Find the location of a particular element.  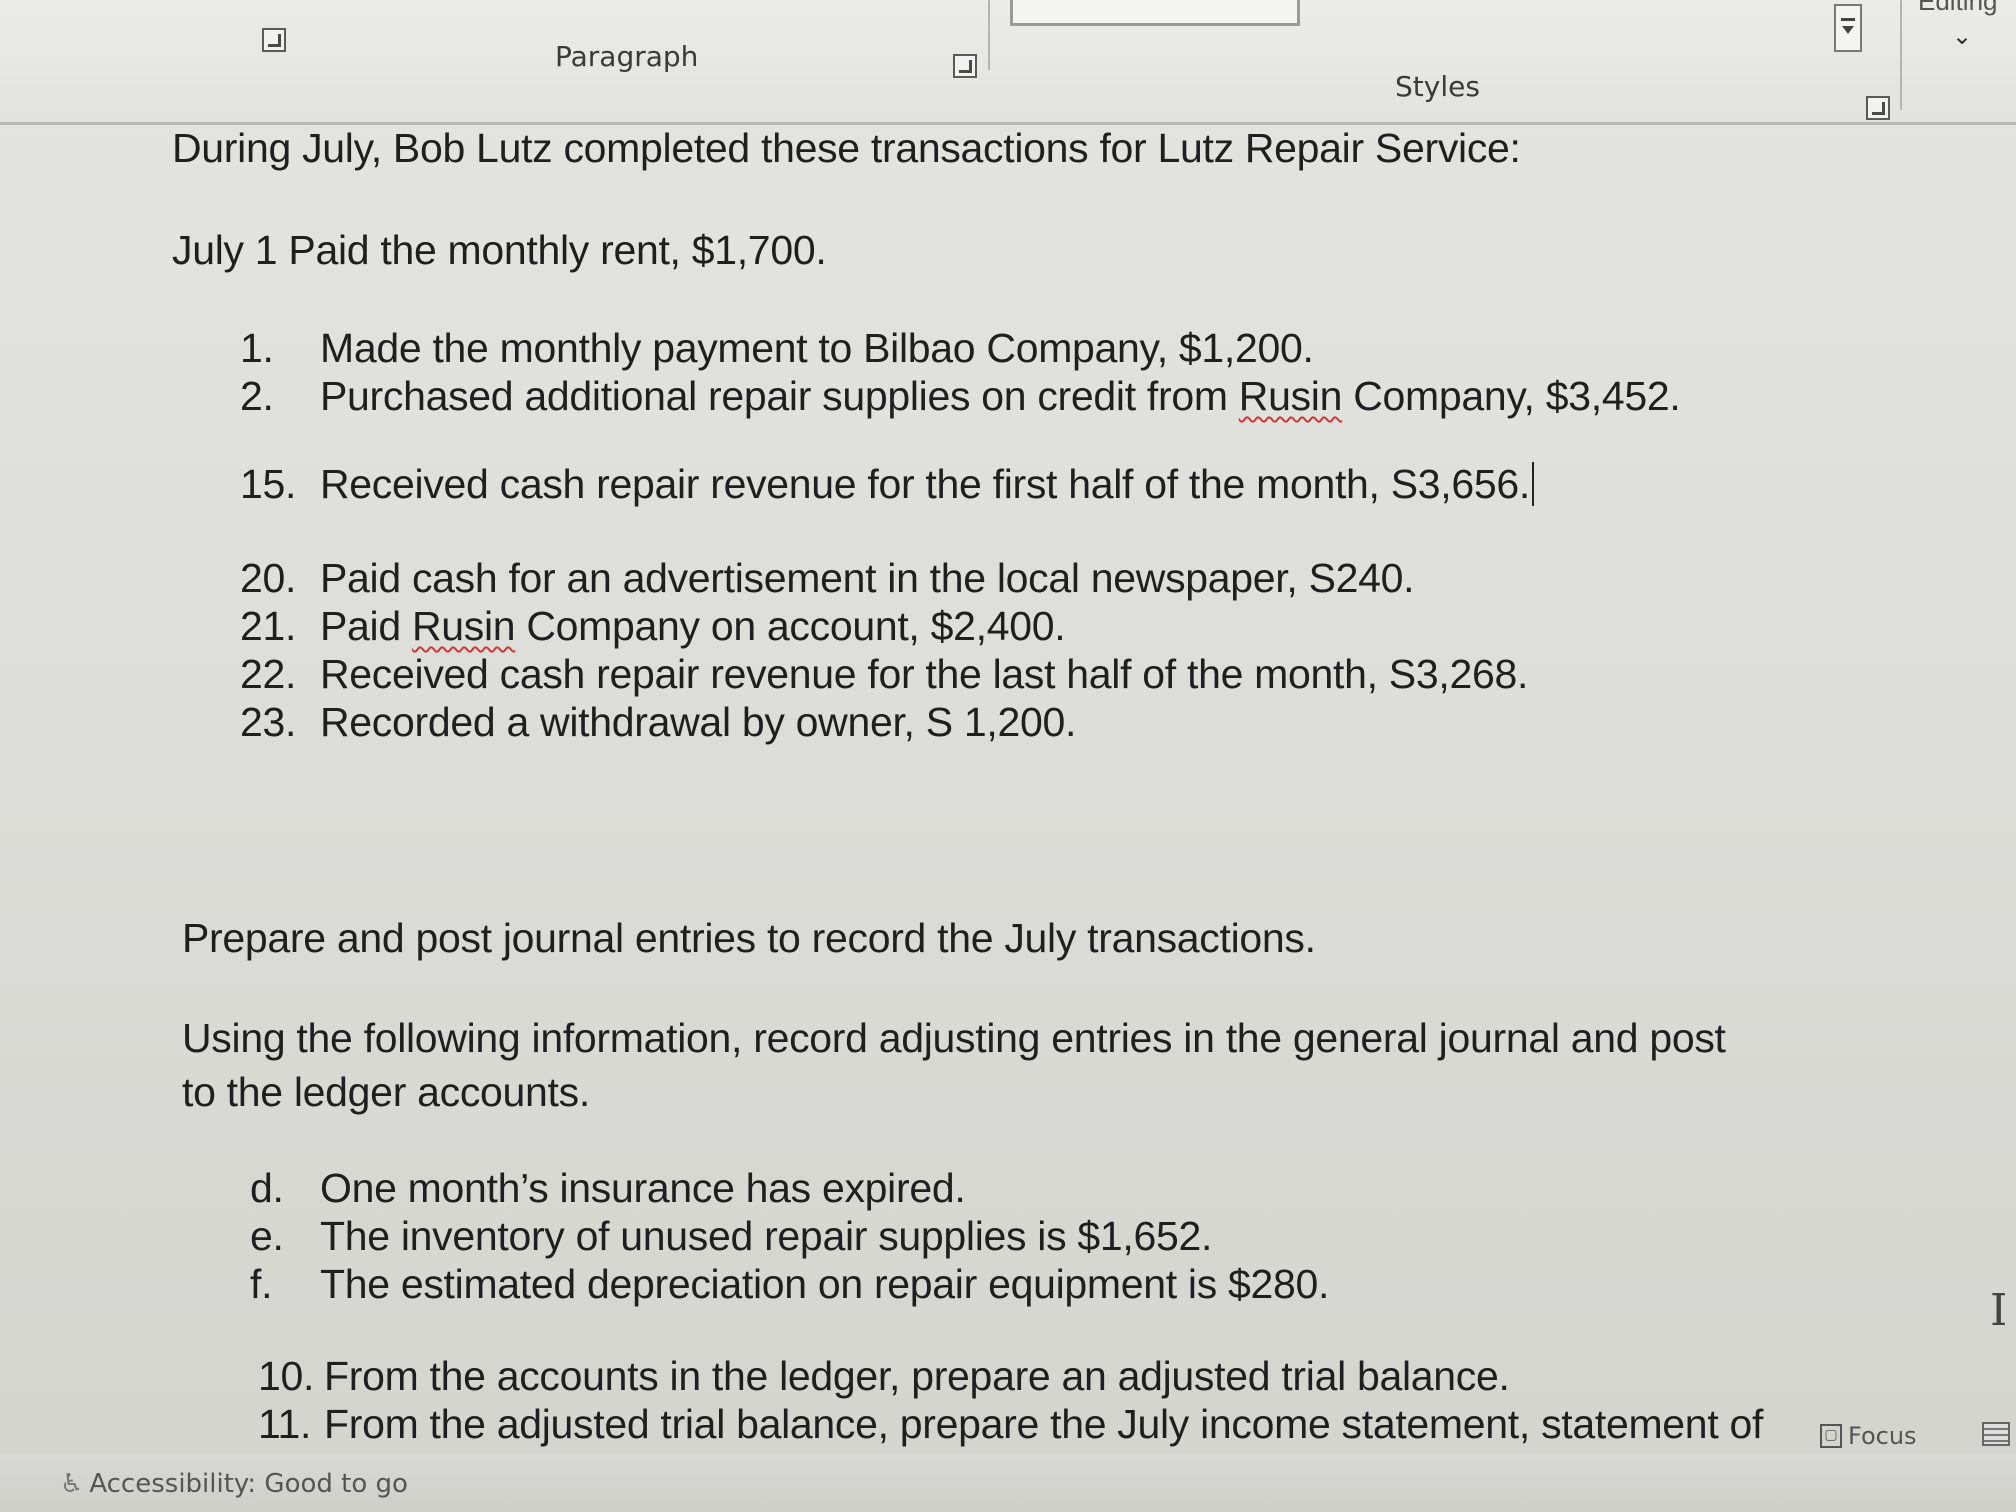

list-letter: f. is located at coordinates (261, 1284).